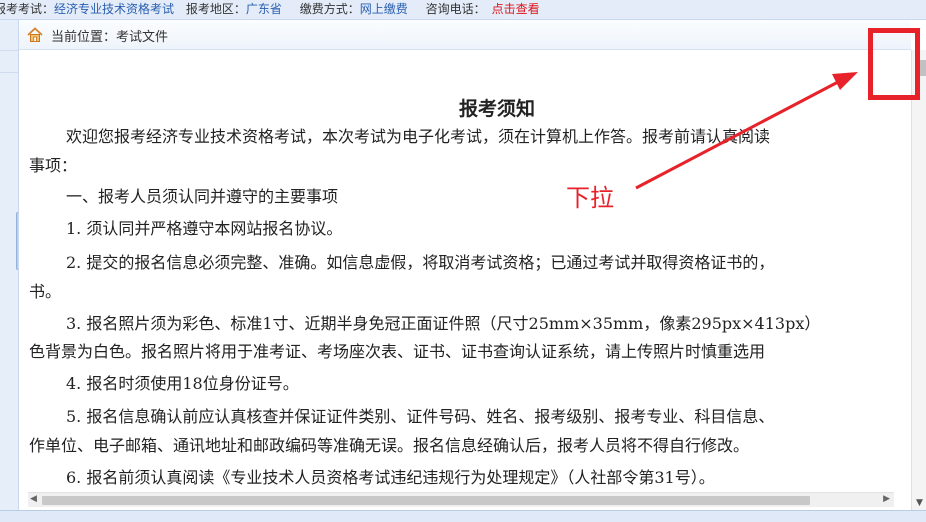  I want to click on phone-label: 咨询电话：, so click(455, 9).